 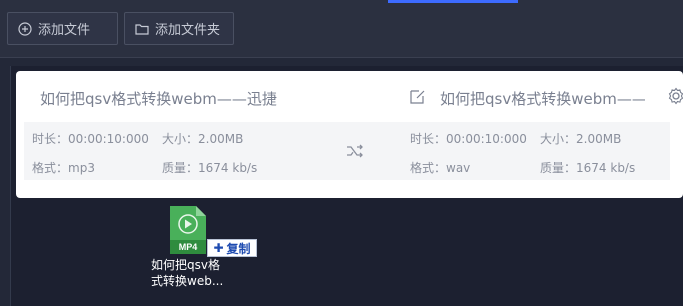 What do you see at coordinates (355, 151) in the screenshot?
I see `shuffle-icon` at bounding box center [355, 151].